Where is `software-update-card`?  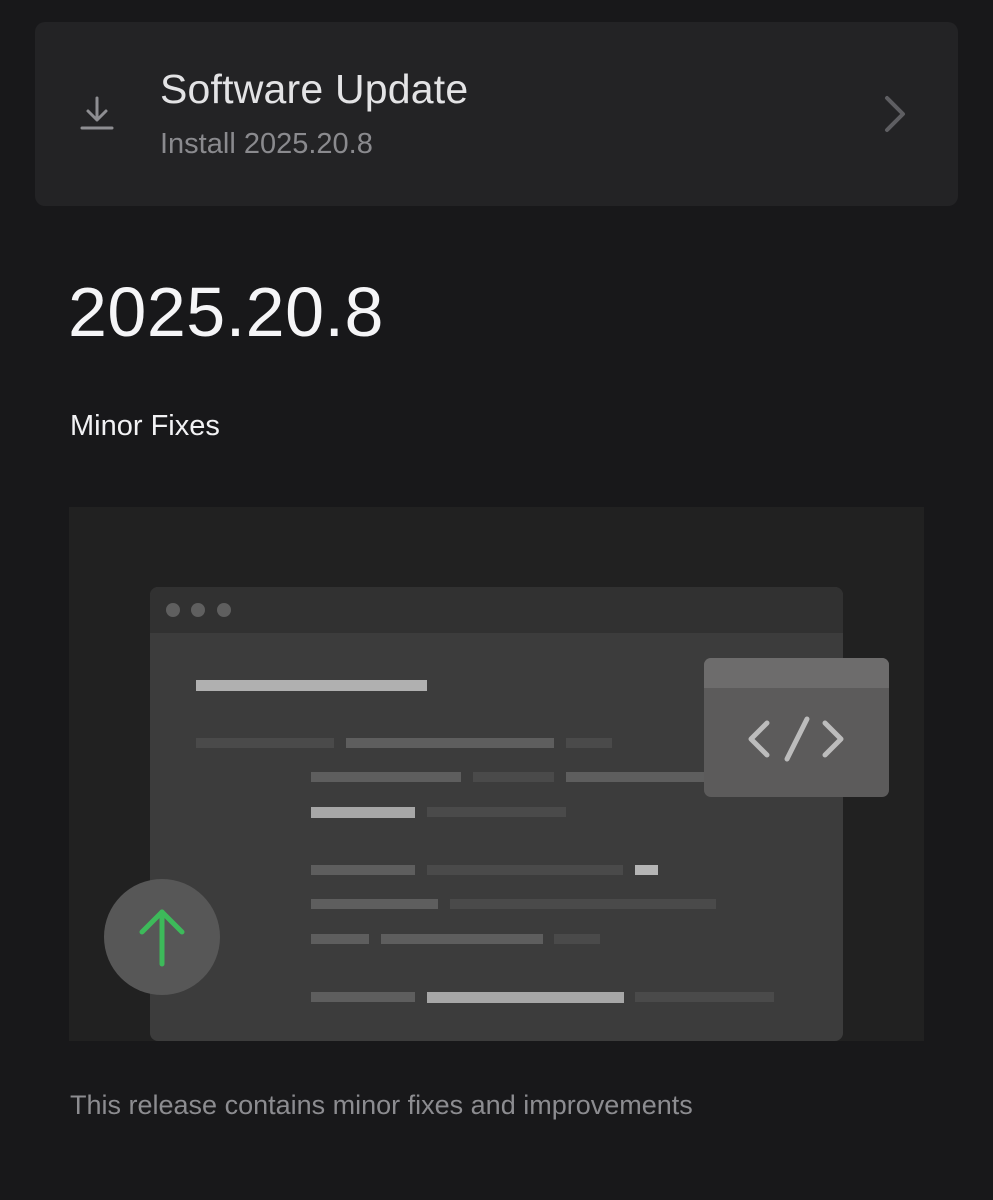 software-update-card is located at coordinates (496, 114).